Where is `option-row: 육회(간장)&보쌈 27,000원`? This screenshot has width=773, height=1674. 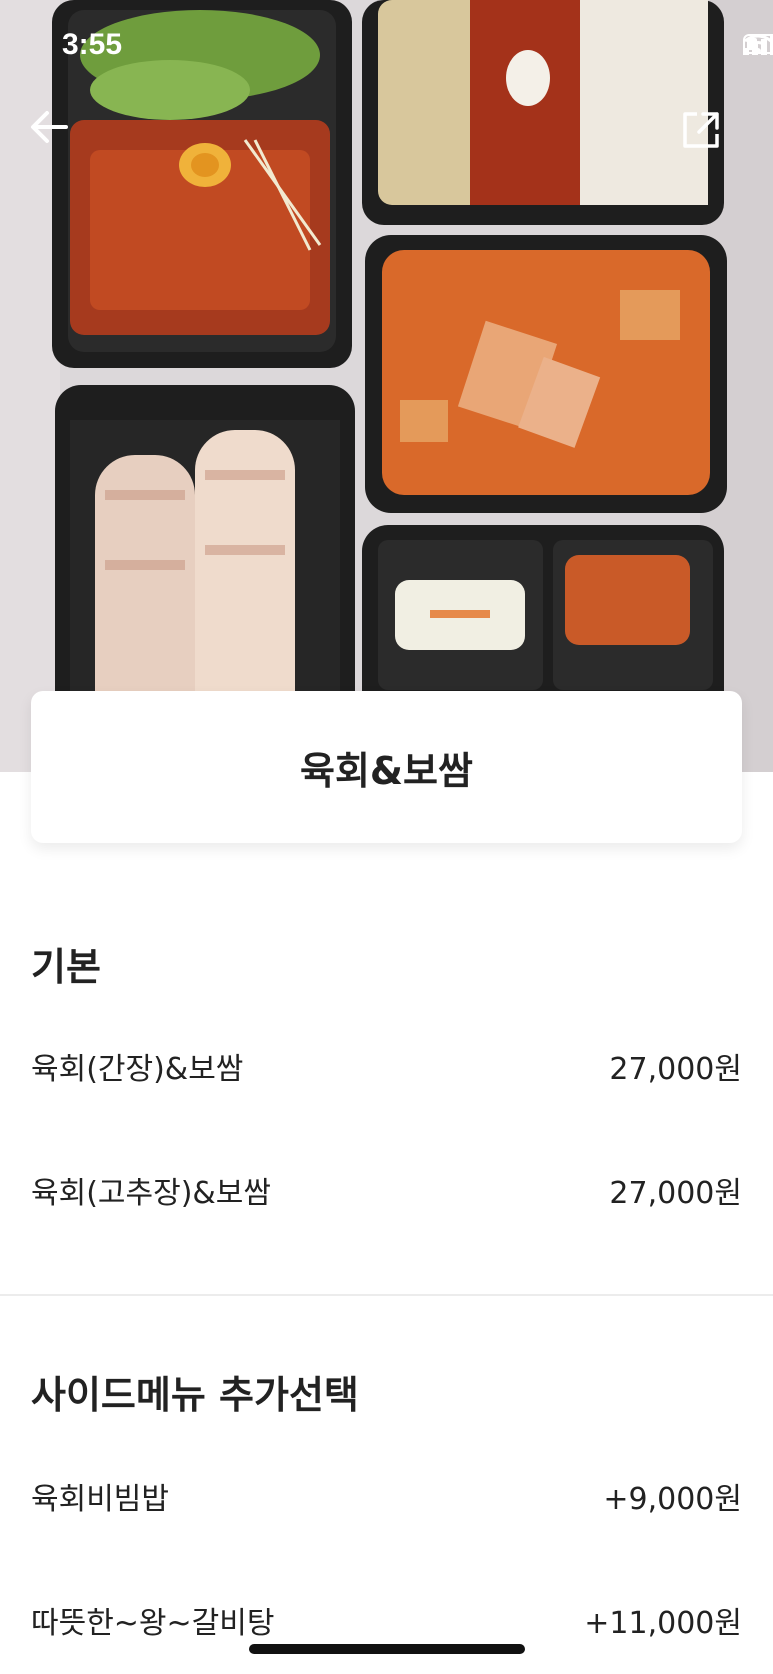
option-row: 육회(간장)&보쌈 27,000원 is located at coordinates (386, 1066).